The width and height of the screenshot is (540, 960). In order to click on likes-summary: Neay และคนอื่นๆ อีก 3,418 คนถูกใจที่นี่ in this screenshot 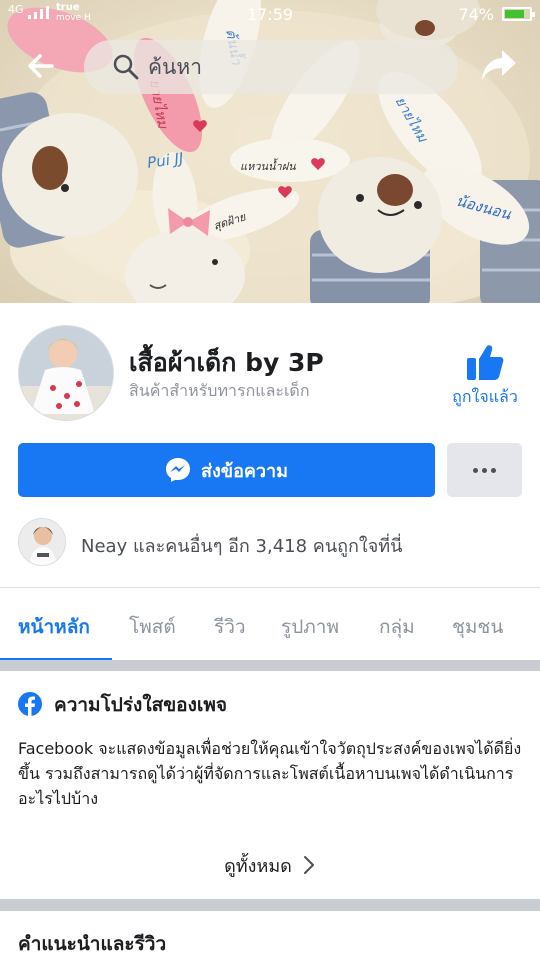, I will do `click(241, 545)`.